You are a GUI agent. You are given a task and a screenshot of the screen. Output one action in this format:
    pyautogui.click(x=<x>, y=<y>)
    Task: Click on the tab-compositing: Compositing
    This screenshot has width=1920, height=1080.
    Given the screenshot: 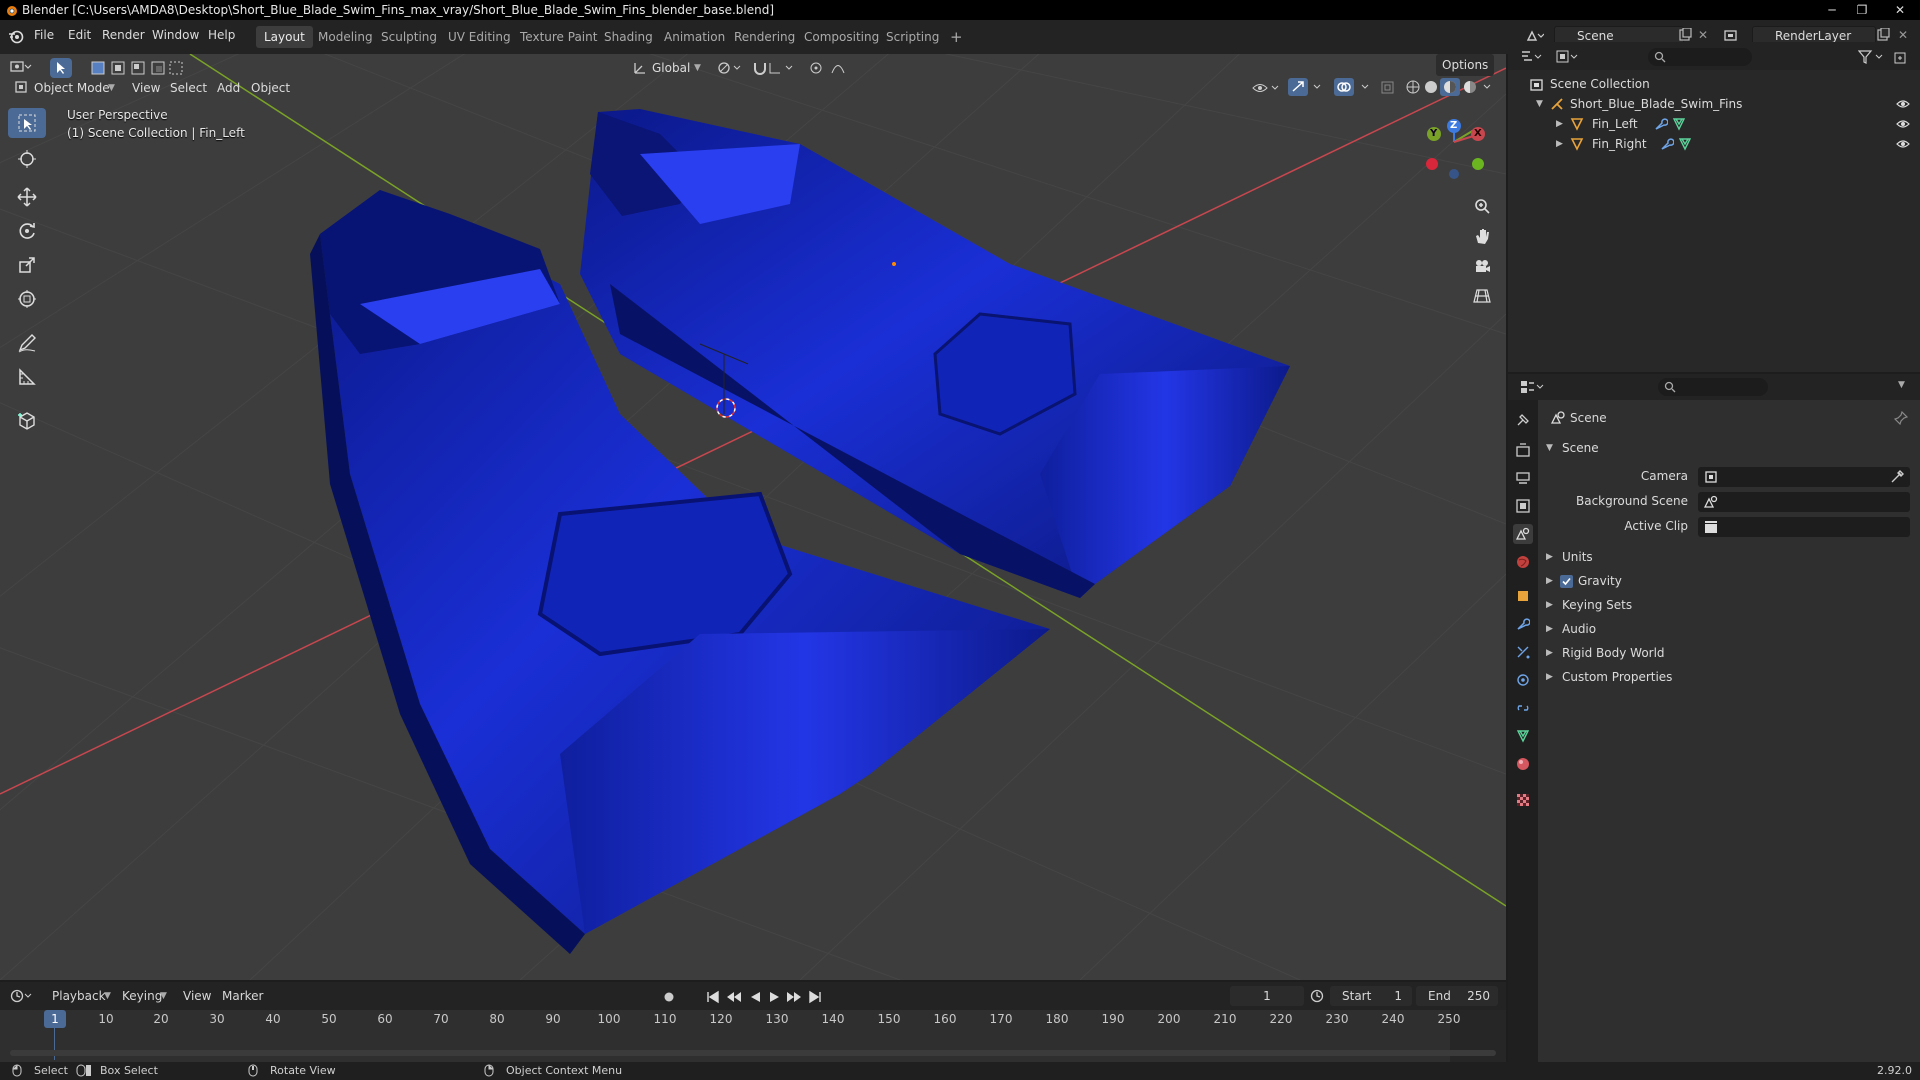 What is the action you would take?
    pyautogui.click(x=841, y=37)
    